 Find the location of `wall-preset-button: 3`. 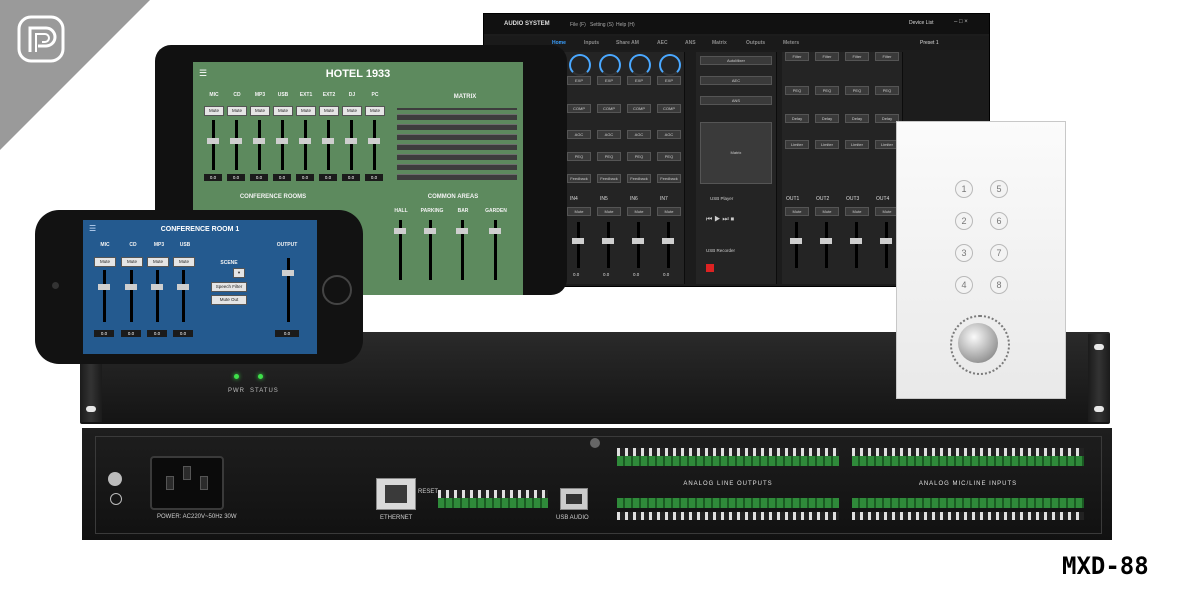

wall-preset-button: 3 is located at coordinates (964, 253).